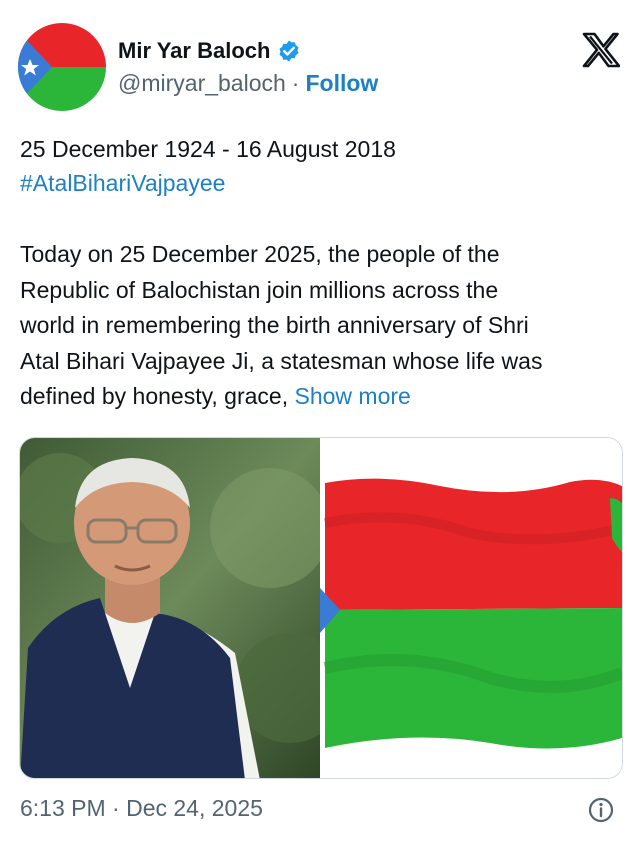 The width and height of the screenshot is (632, 849). I want to click on author-name-row: Mir Yar Baloch, so click(209, 51).